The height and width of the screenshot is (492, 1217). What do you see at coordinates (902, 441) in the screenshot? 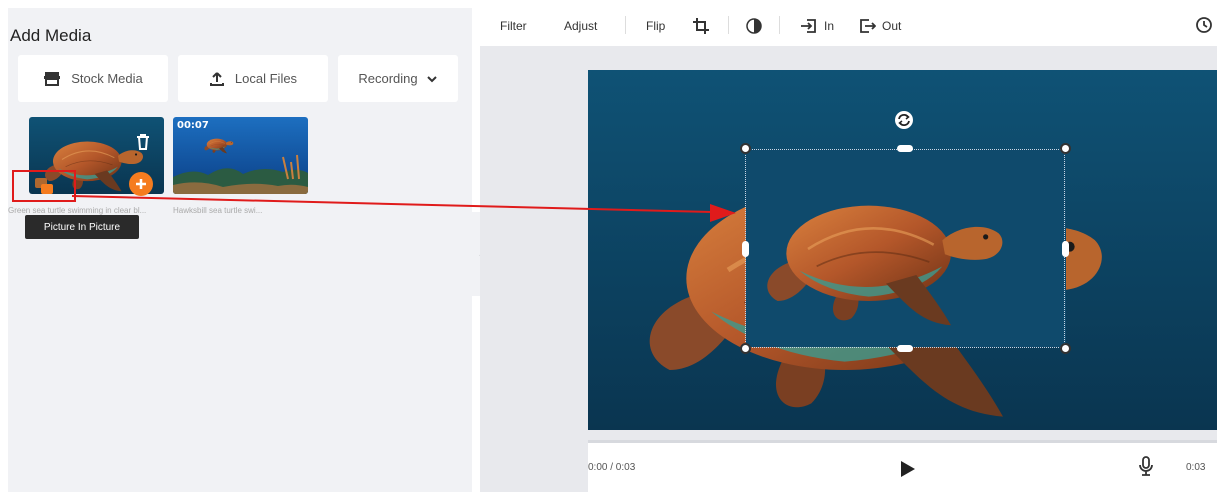
I see `progress-bar` at bounding box center [902, 441].